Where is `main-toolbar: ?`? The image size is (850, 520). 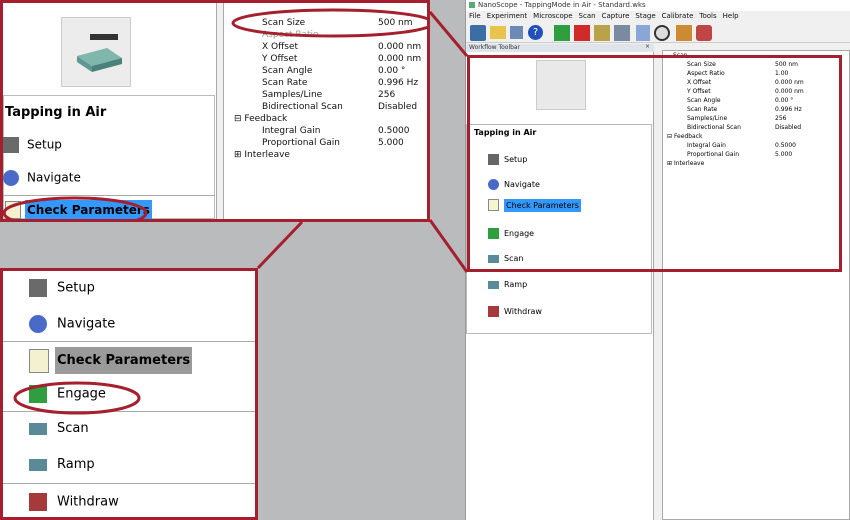 main-toolbar: ? is located at coordinates (658, 33).